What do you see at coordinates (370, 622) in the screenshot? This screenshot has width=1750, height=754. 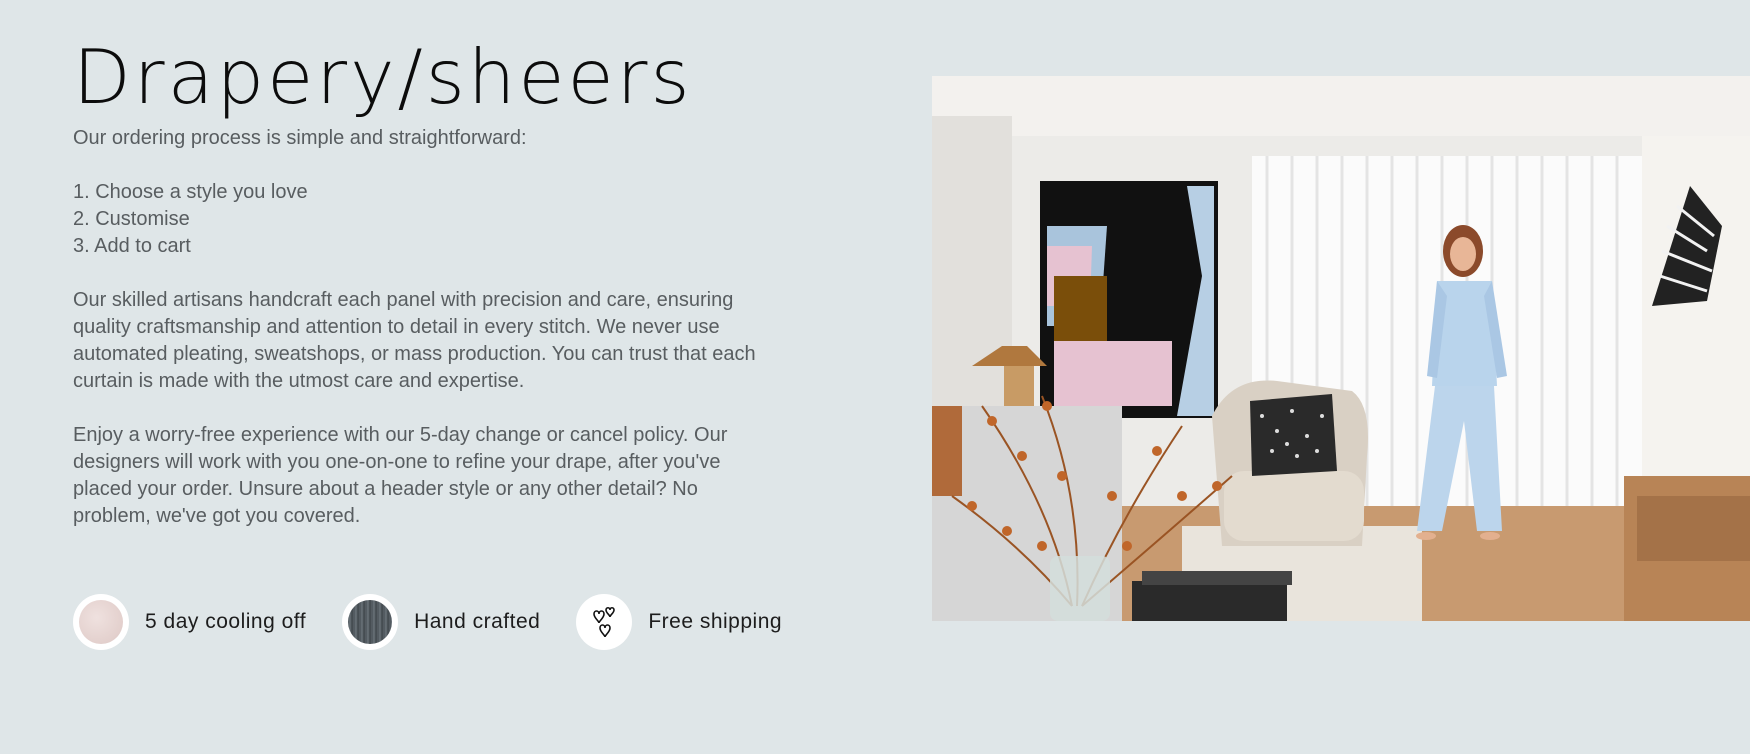 I see `fabric-swatch-linen-icon` at bounding box center [370, 622].